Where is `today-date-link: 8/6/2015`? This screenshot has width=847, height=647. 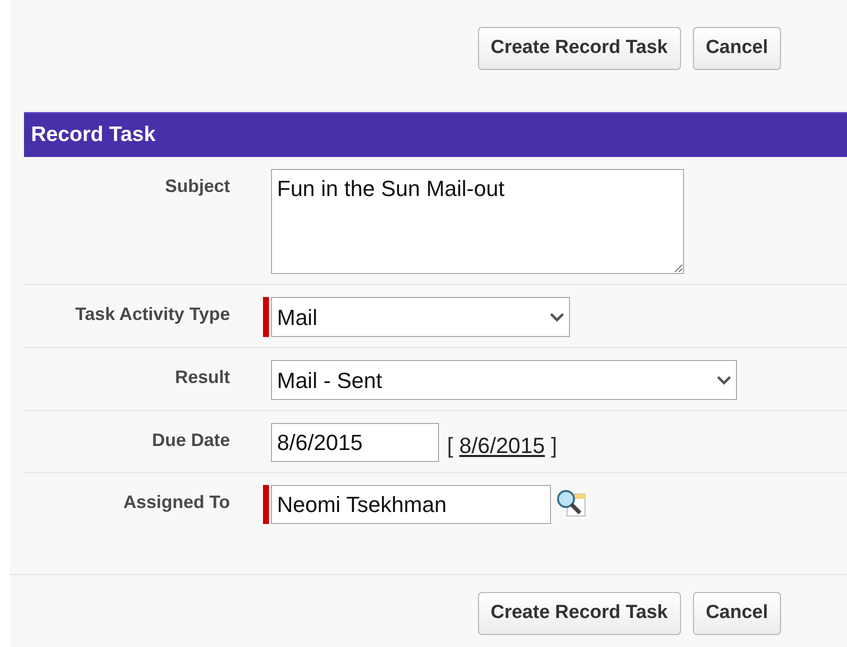
today-date-link: 8/6/2015 is located at coordinates (502, 445).